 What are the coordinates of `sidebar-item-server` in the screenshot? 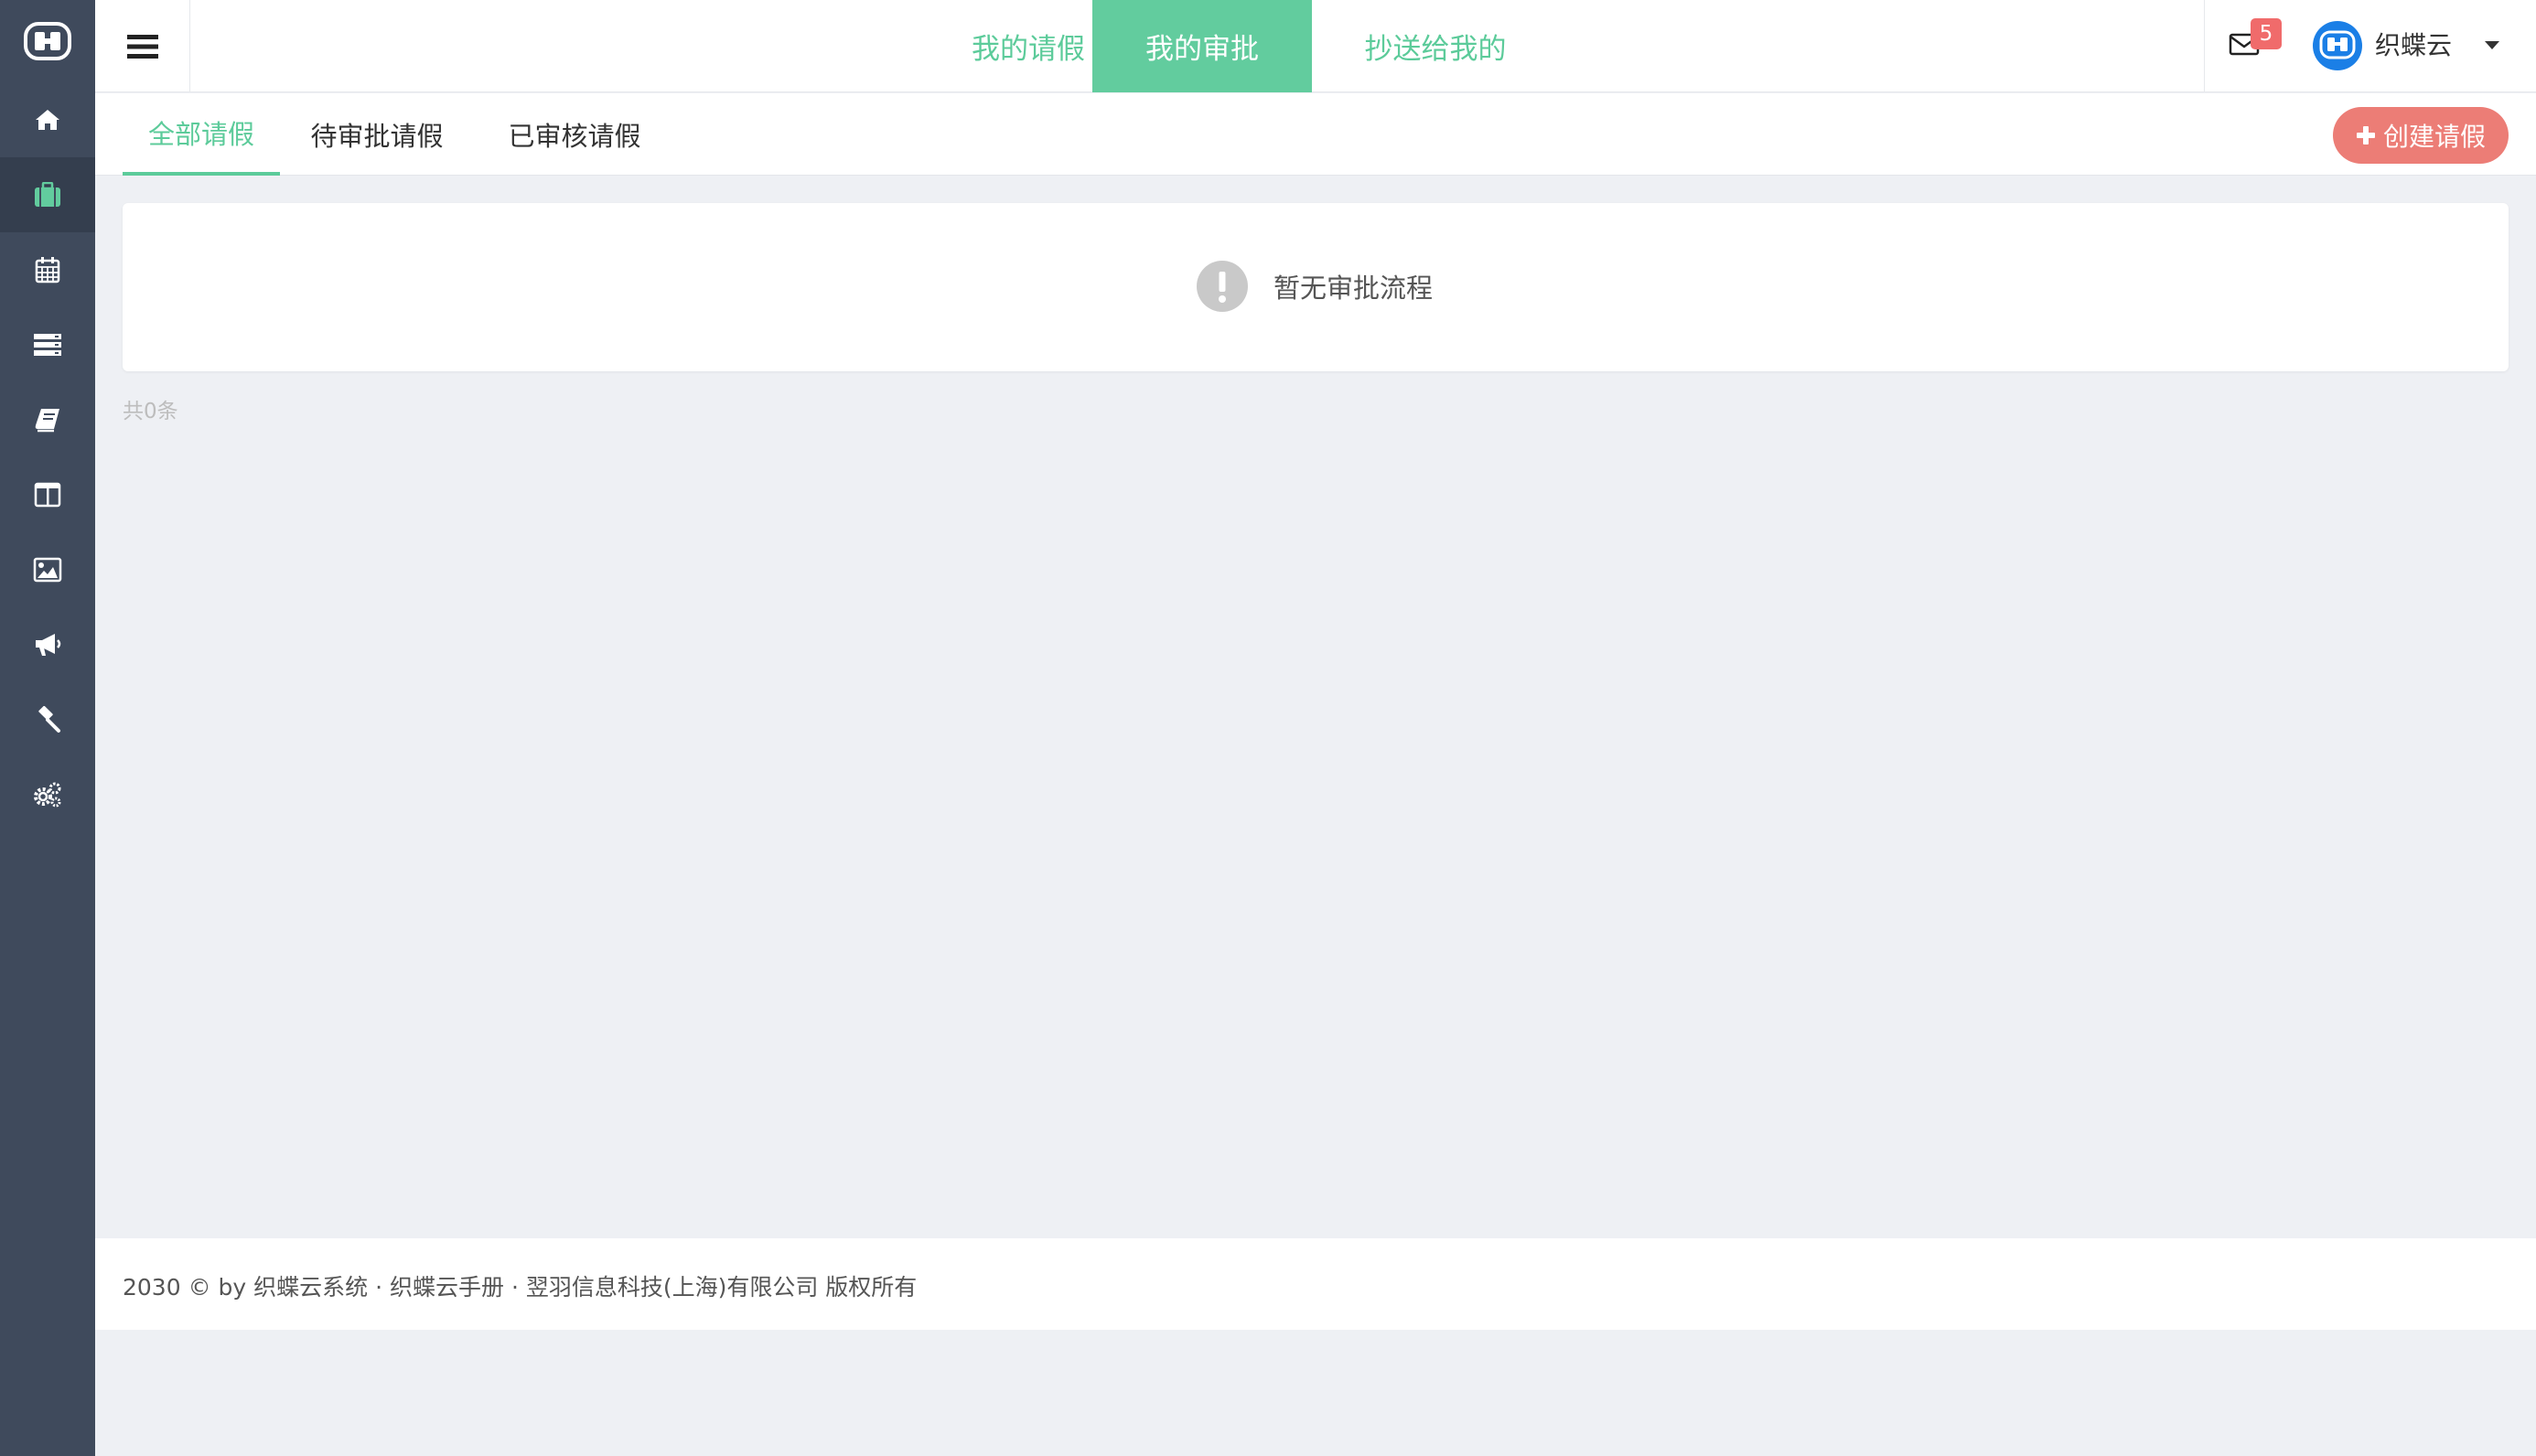 It's located at (47, 344).